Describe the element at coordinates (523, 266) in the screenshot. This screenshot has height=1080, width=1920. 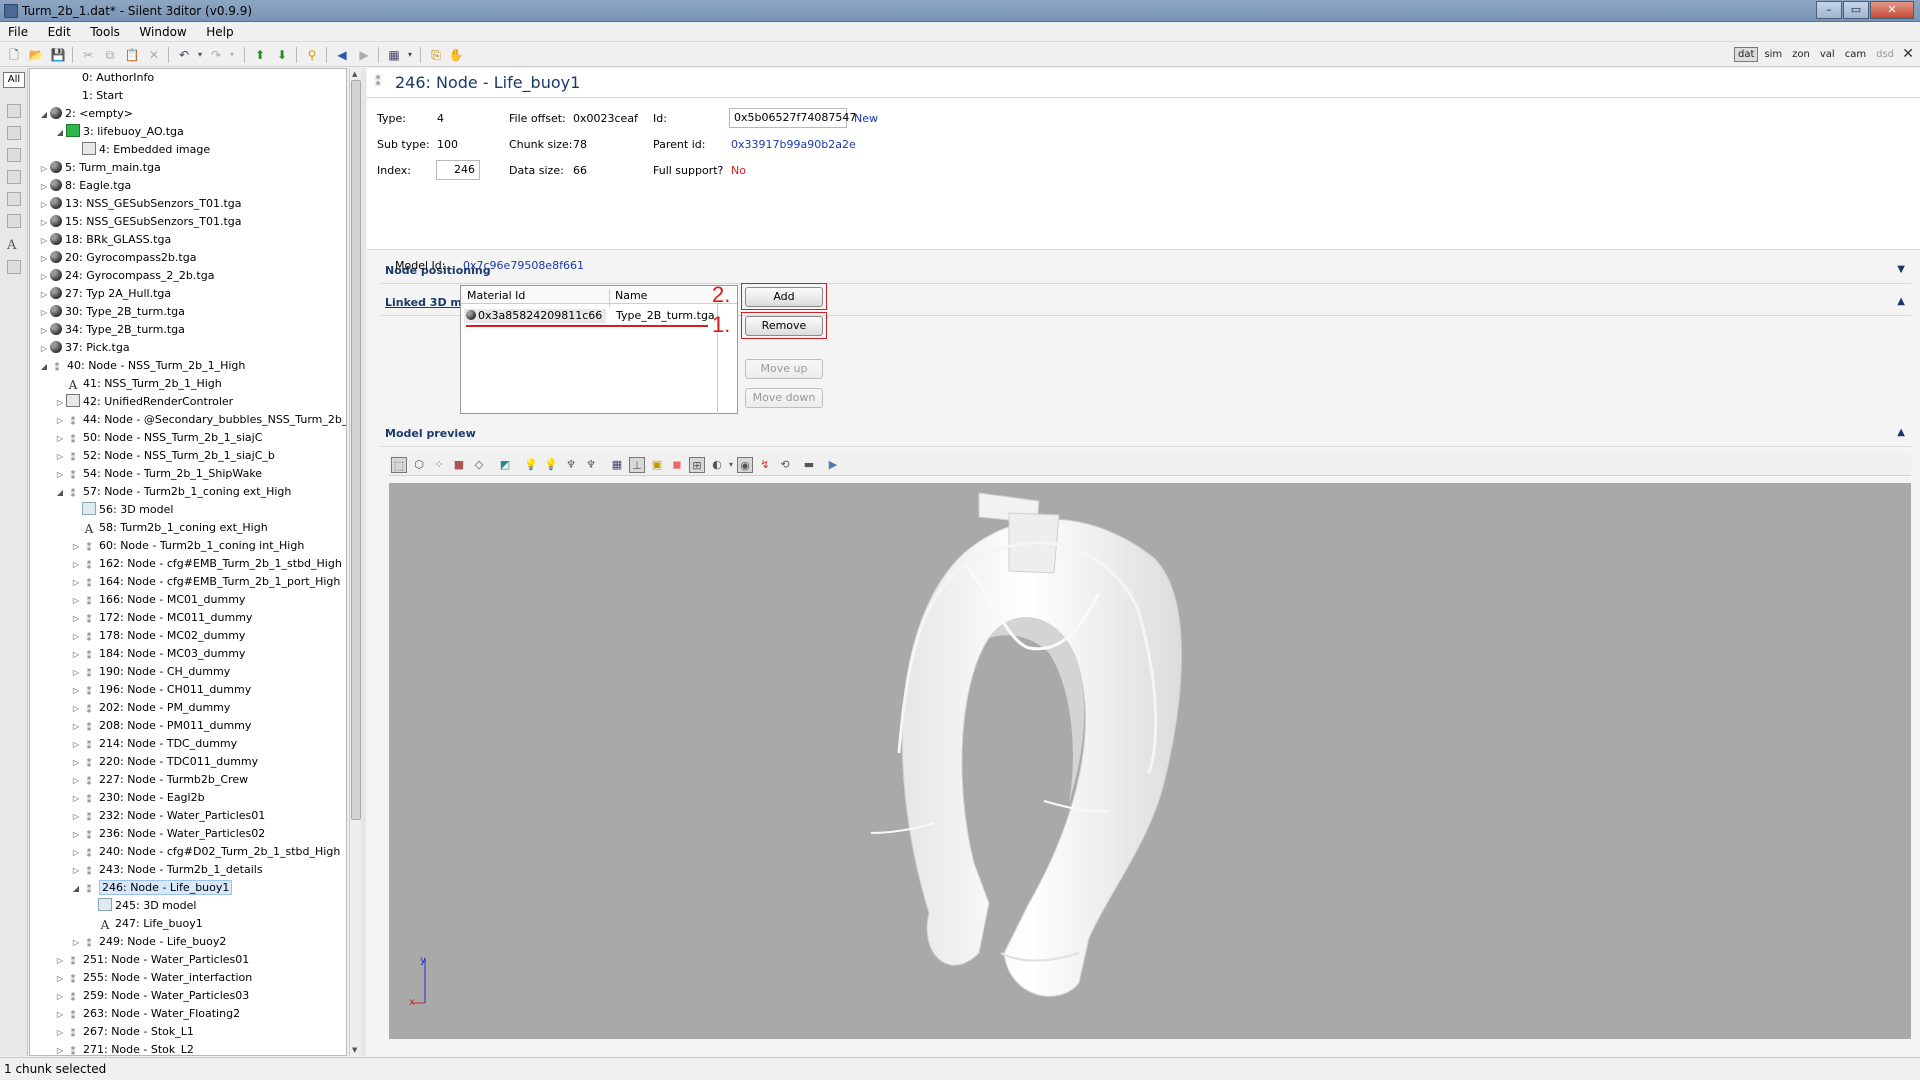
I see `model-id-link: 0x7c96e79508e8f661` at that location.